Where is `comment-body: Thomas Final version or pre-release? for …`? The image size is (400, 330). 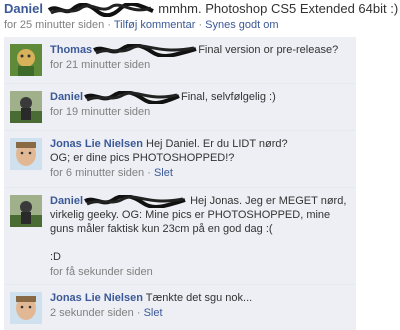
comment-body: Thomas Final version or pre-release? for … is located at coordinates (201, 57).